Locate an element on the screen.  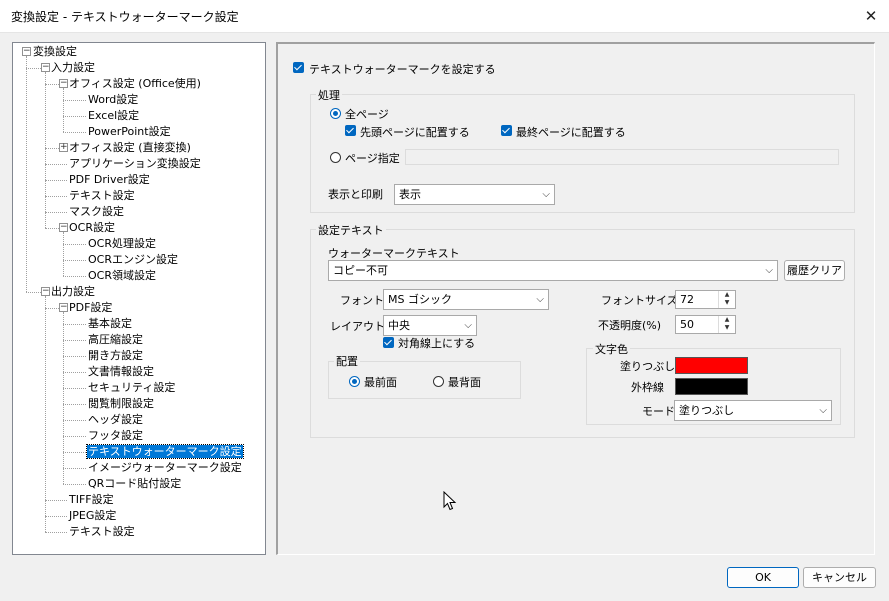
watermark-text-combo: コピー不可 ⌵ is located at coordinates (553, 270).